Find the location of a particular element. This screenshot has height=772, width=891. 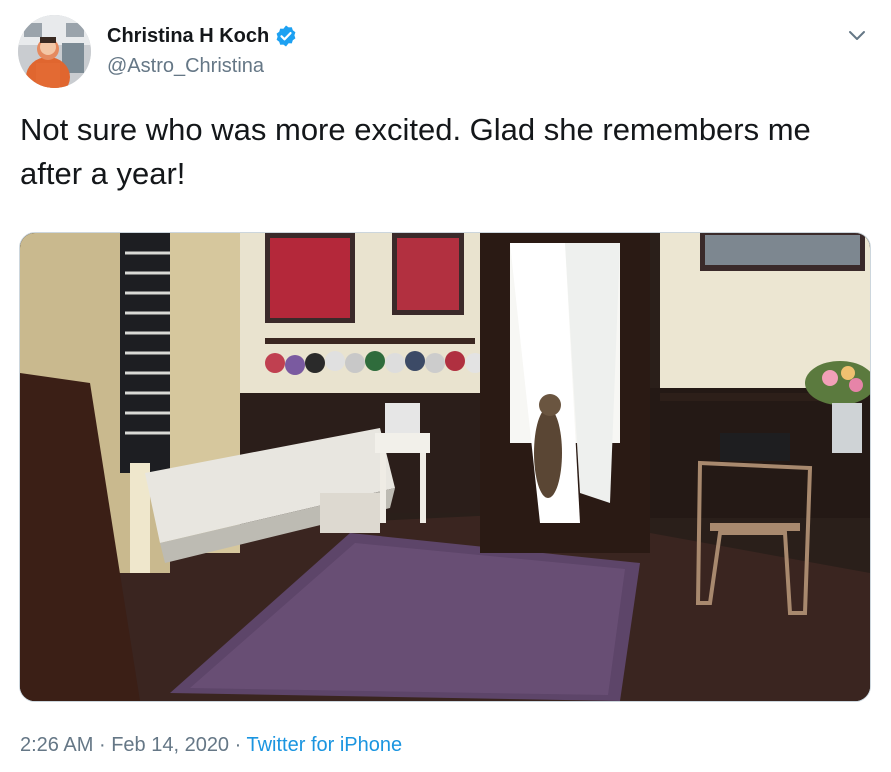

author-display-name: Christina H Koch is located at coordinates (188, 36).